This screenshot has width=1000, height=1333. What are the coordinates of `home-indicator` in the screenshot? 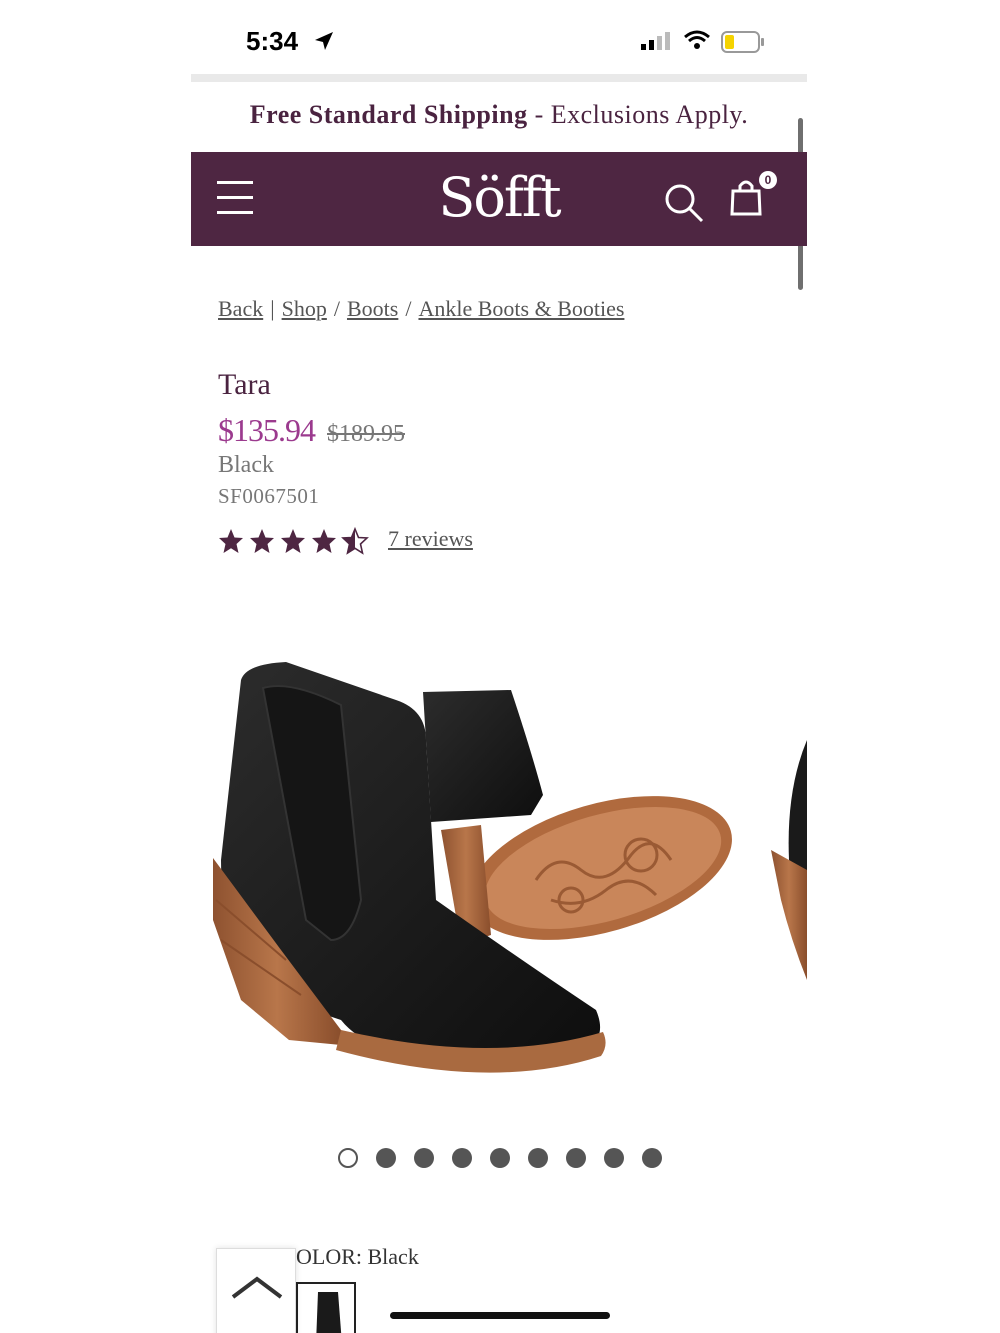 It's located at (500, 1315).